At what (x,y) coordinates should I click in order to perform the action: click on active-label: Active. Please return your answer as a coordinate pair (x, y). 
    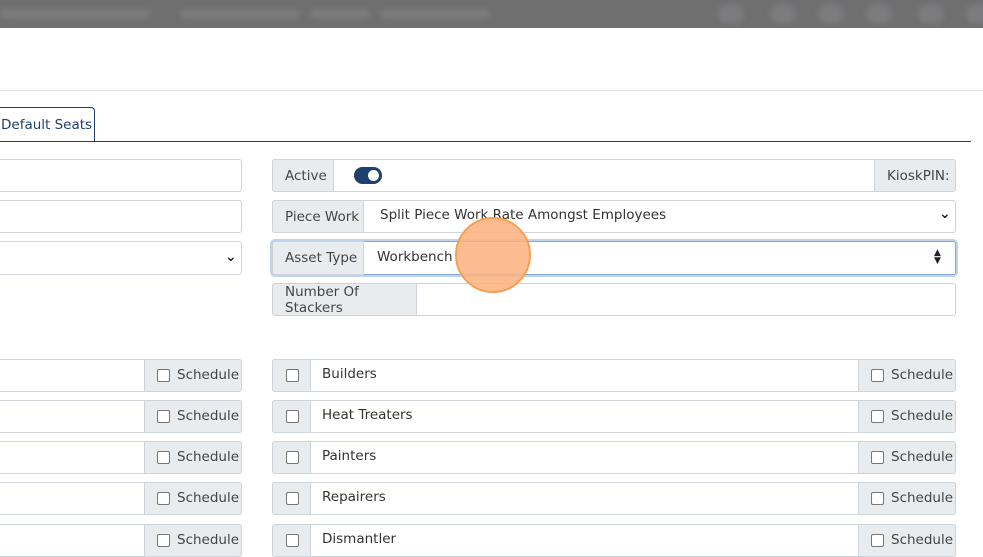
    Looking at the image, I should click on (303, 175).